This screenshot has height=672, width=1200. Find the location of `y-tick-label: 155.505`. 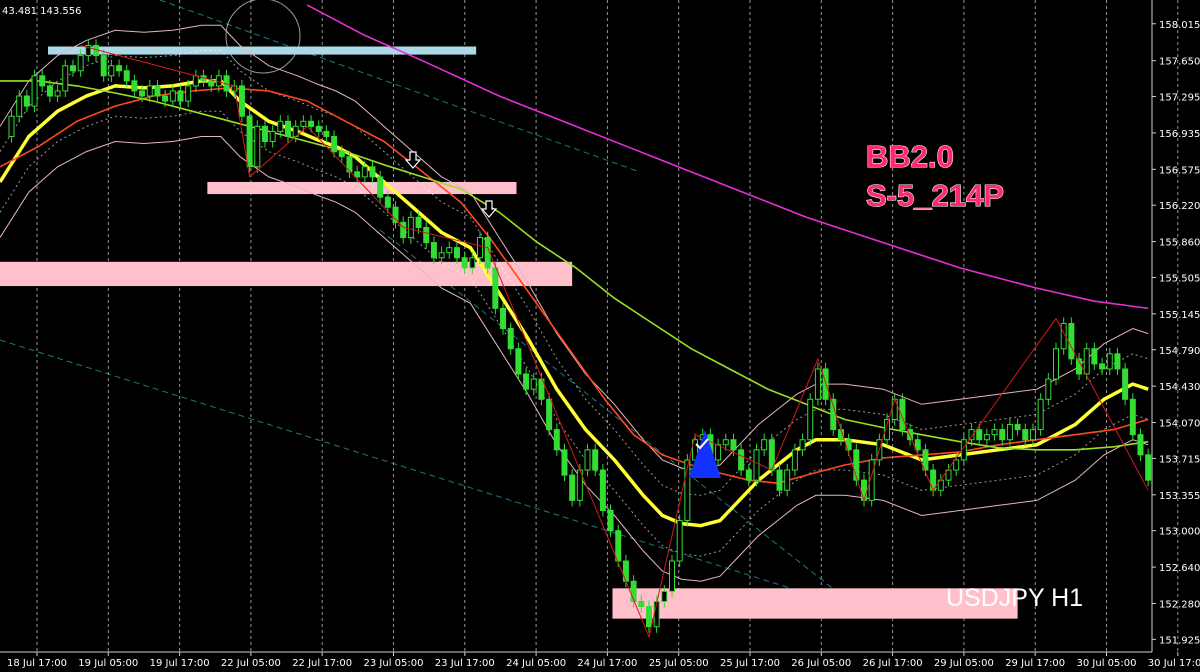

y-tick-label: 155.505 is located at coordinates (1179, 278).